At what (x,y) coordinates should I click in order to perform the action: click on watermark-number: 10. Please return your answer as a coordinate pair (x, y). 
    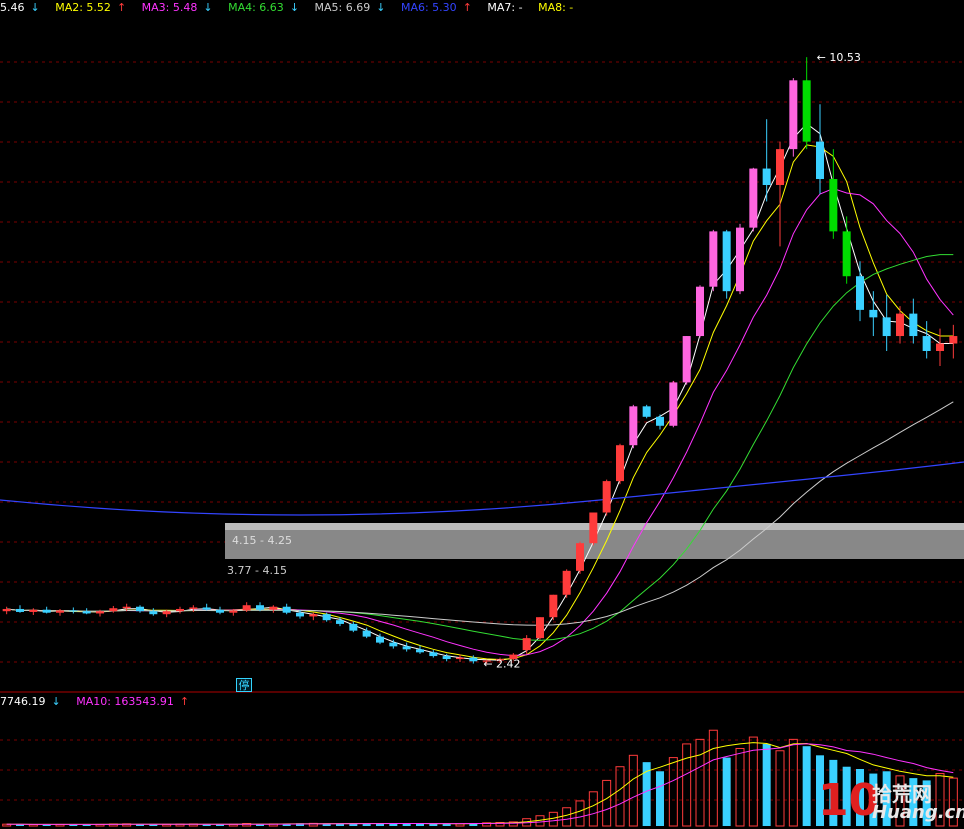
    Looking at the image, I should click on (849, 800).